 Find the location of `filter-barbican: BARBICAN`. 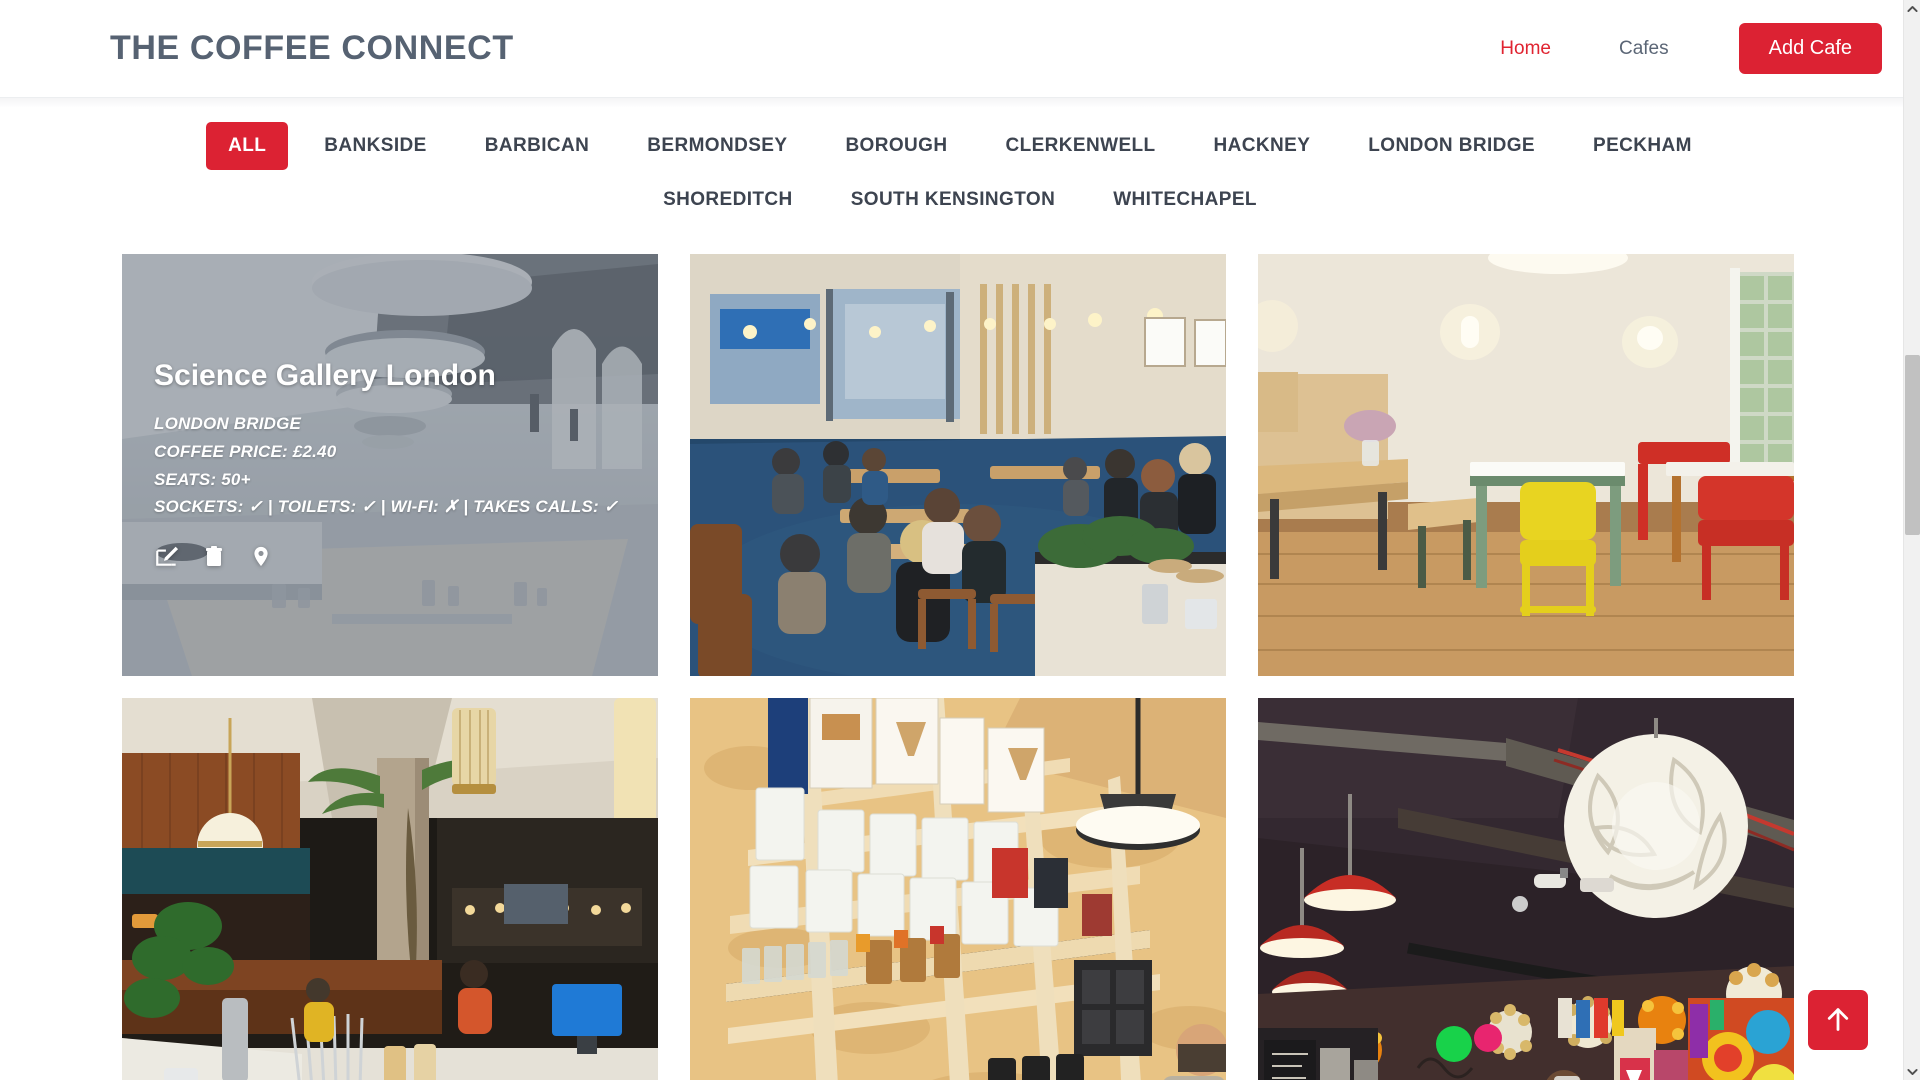

filter-barbican: BARBICAN is located at coordinates (537, 146).